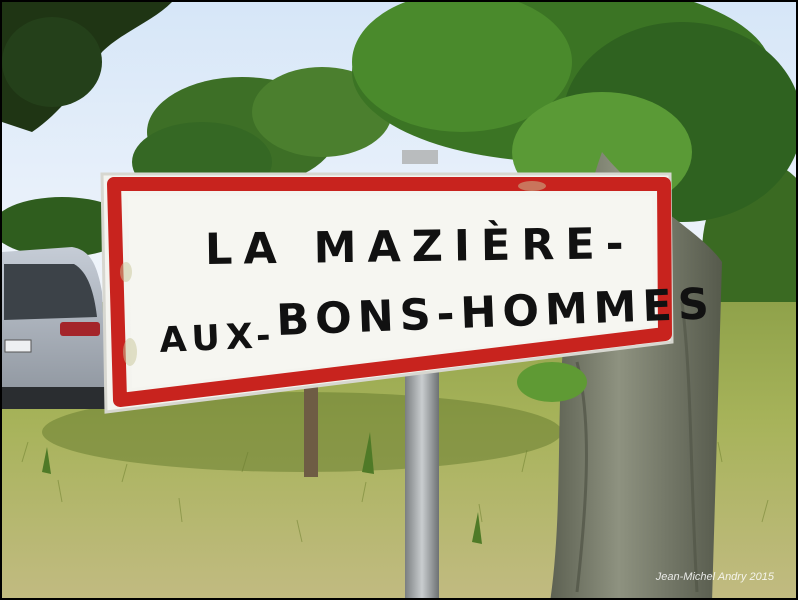 The height and width of the screenshot is (600, 798). I want to click on sign-line-2-prefix: AUX-, so click(218, 338).